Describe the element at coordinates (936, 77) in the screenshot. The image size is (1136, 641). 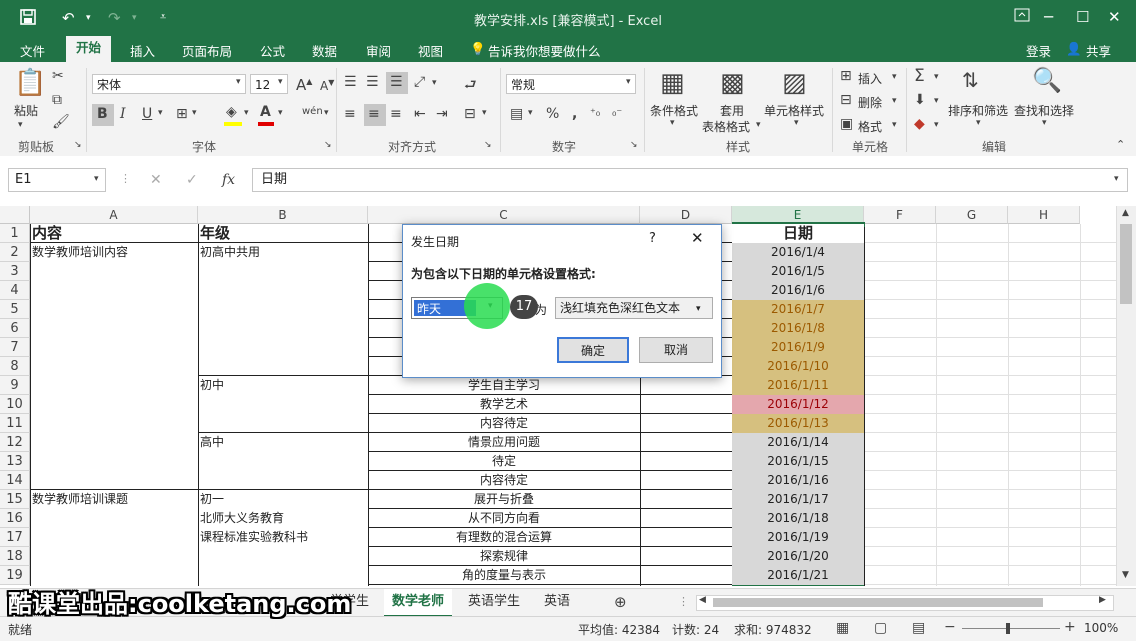
I see `autosum-dropdown-icon: ▾` at that location.